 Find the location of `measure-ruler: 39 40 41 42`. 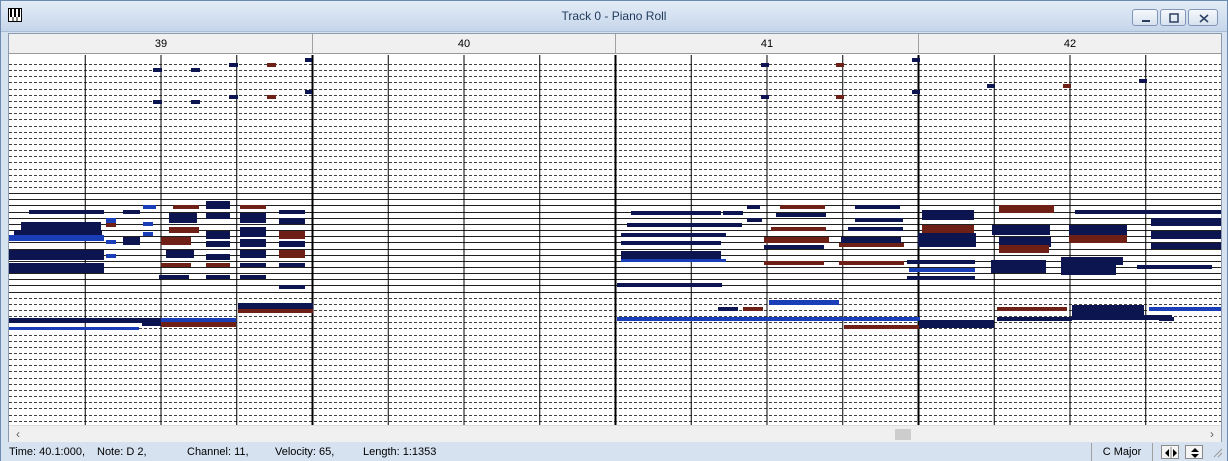

measure-ruler: 39 40 41 42 is located at coordinates (615, 44).